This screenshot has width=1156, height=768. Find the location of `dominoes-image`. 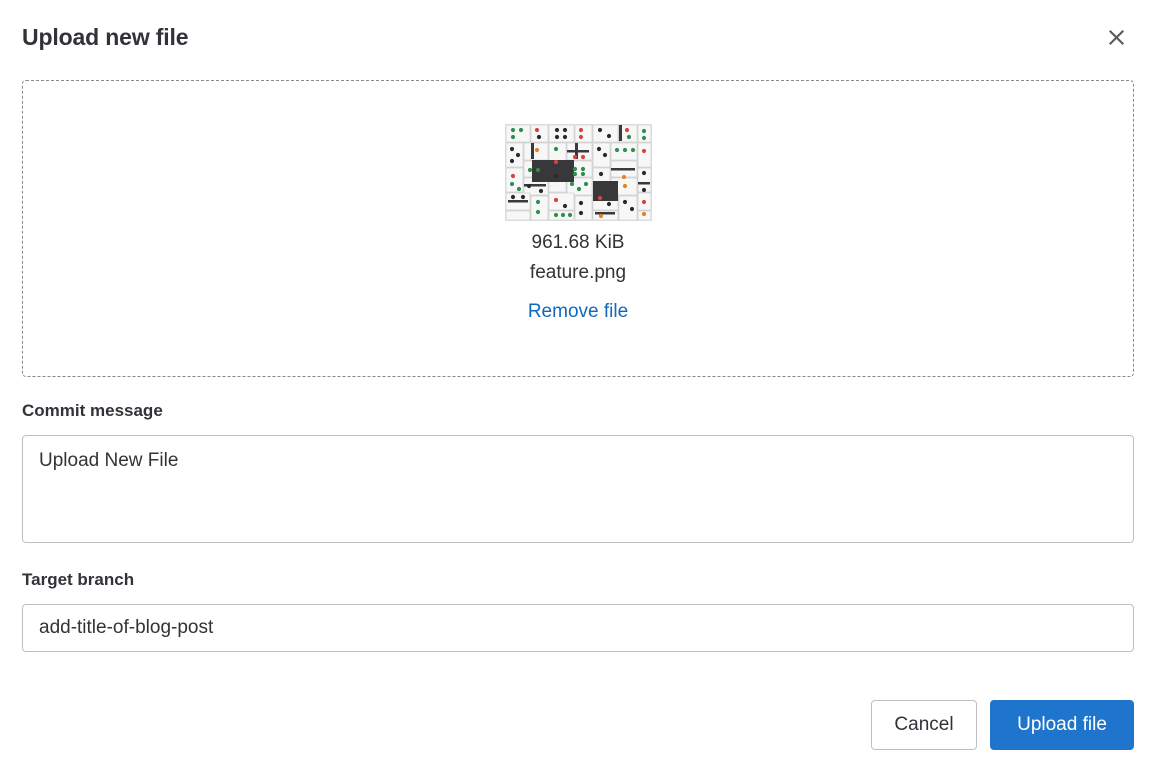

dominoes-image is located at coordinates (578, 172).